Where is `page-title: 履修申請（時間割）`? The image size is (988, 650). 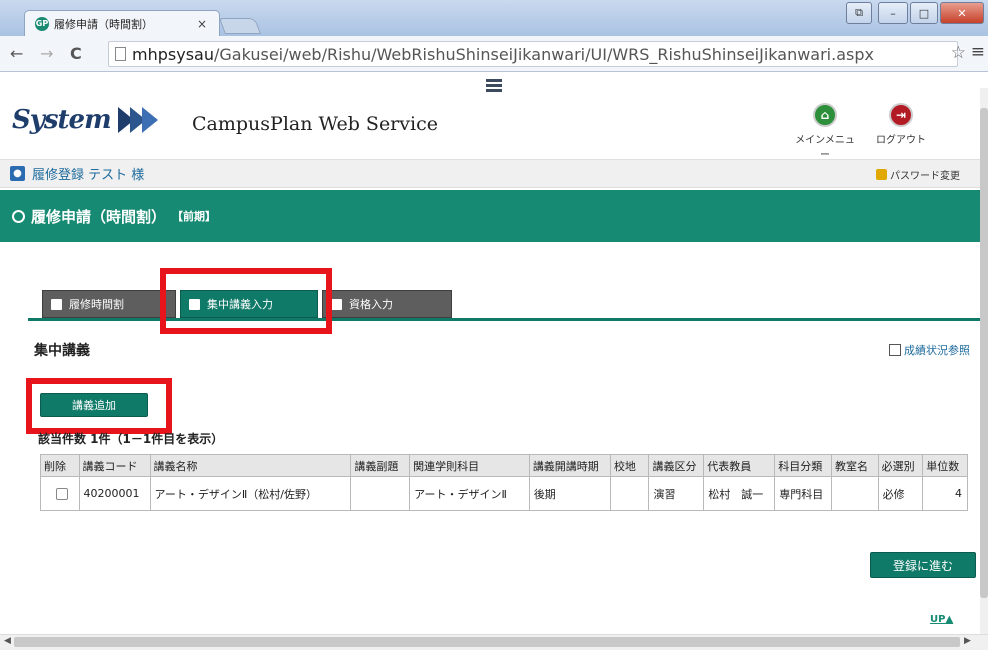 page-title: 履修申請（時間割） is located at coordinates (99, 216).